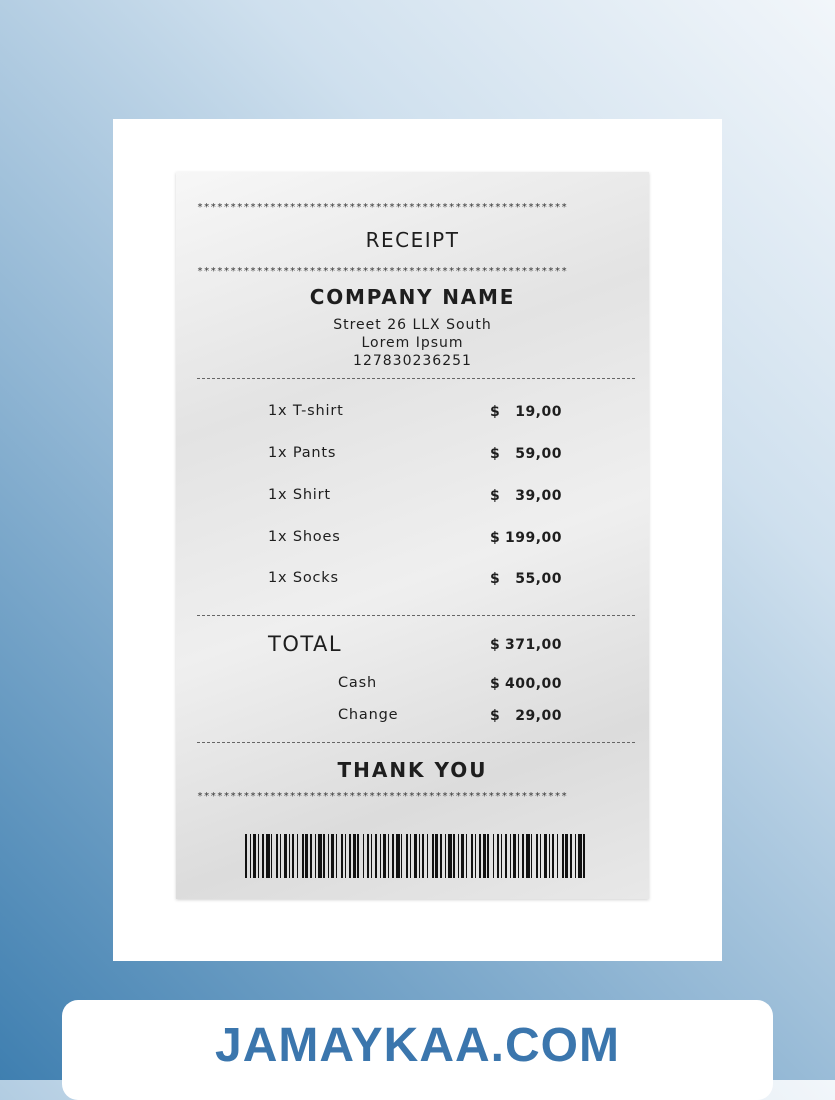 This screenshot has width=835, height=1100. What do you see at coordinates (538, 579) in the screenshot?
I see `price-amount: 55,00` at bounding box center [538, 579].